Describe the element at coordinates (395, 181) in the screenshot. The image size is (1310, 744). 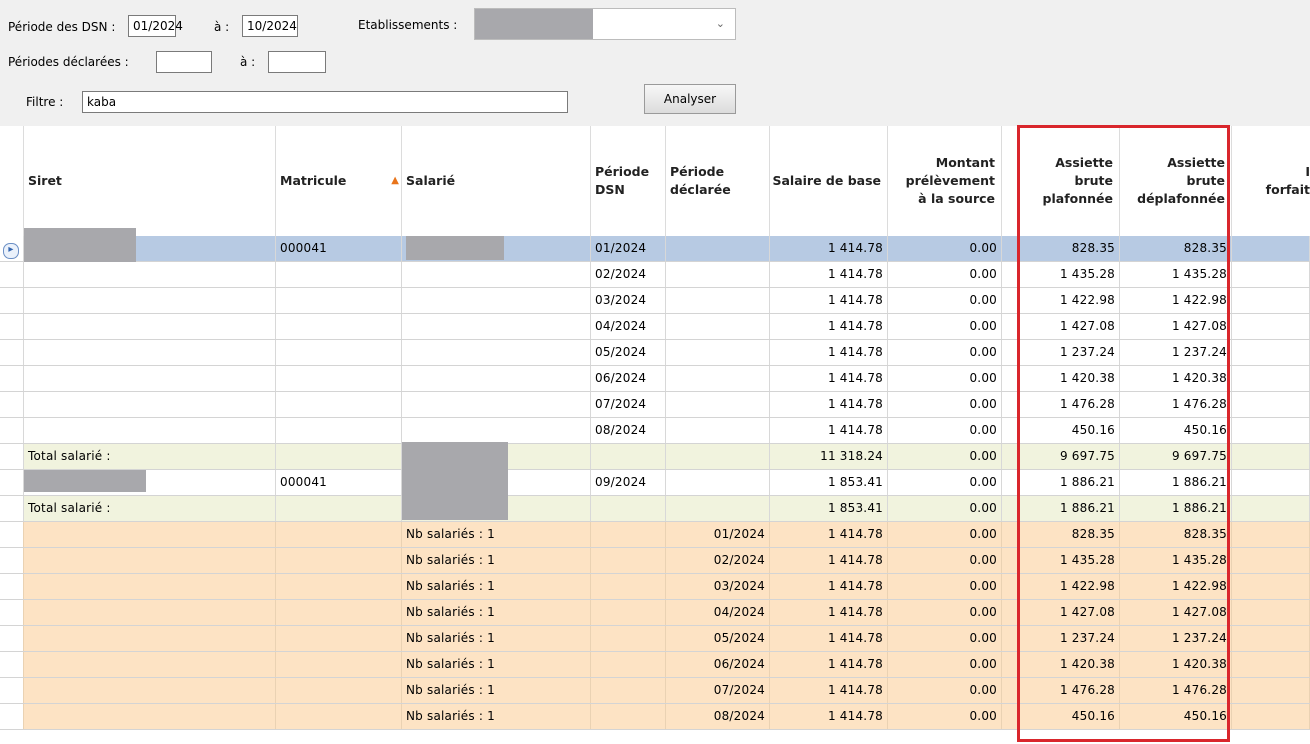
I see `sort-ascending-icon: ▲` at that location.